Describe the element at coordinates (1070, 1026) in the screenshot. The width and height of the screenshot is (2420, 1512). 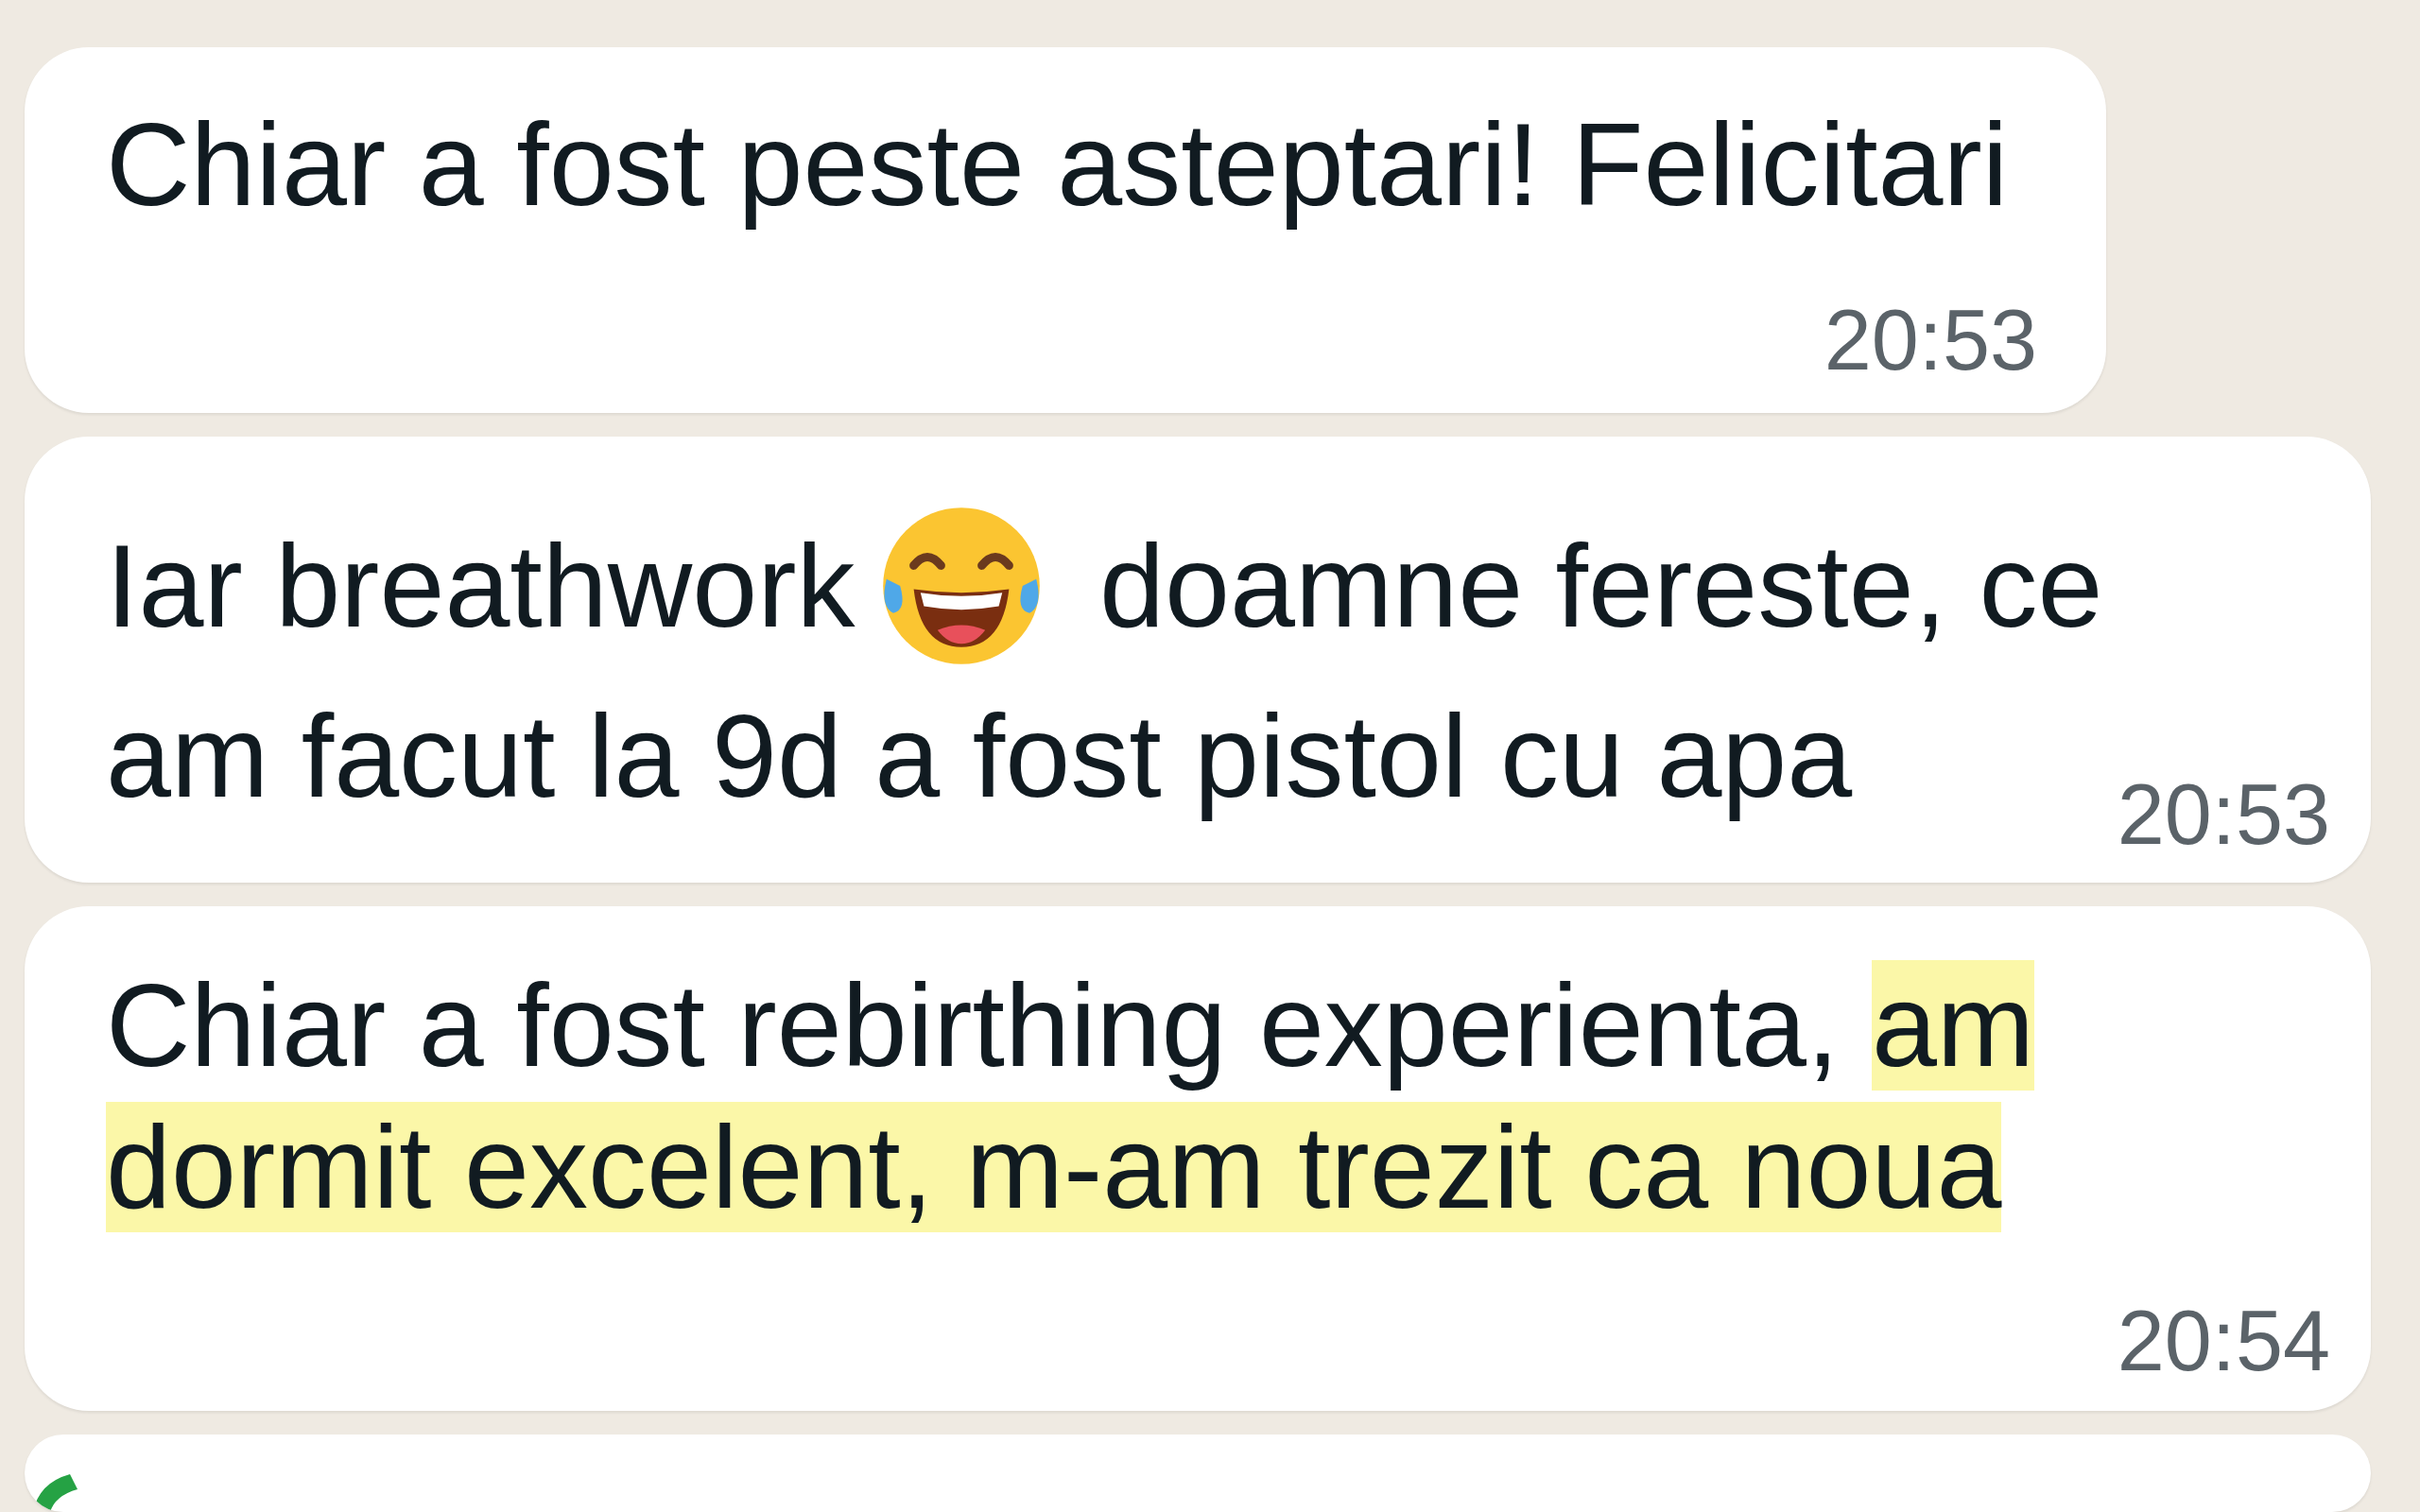
I see `message-text: Chiar a fost rebirthing experienta, am` at that location.